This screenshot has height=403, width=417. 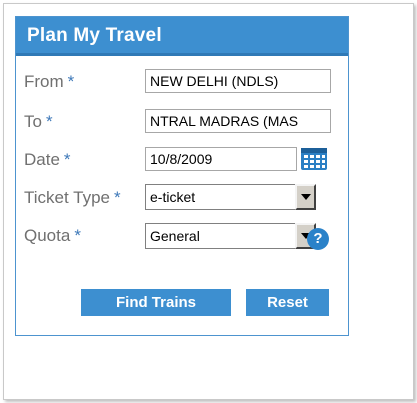 What do you see at coordinates (318, 239) in the screenshot?
I see `help-icon: ?` at bounding box center [318, 239].